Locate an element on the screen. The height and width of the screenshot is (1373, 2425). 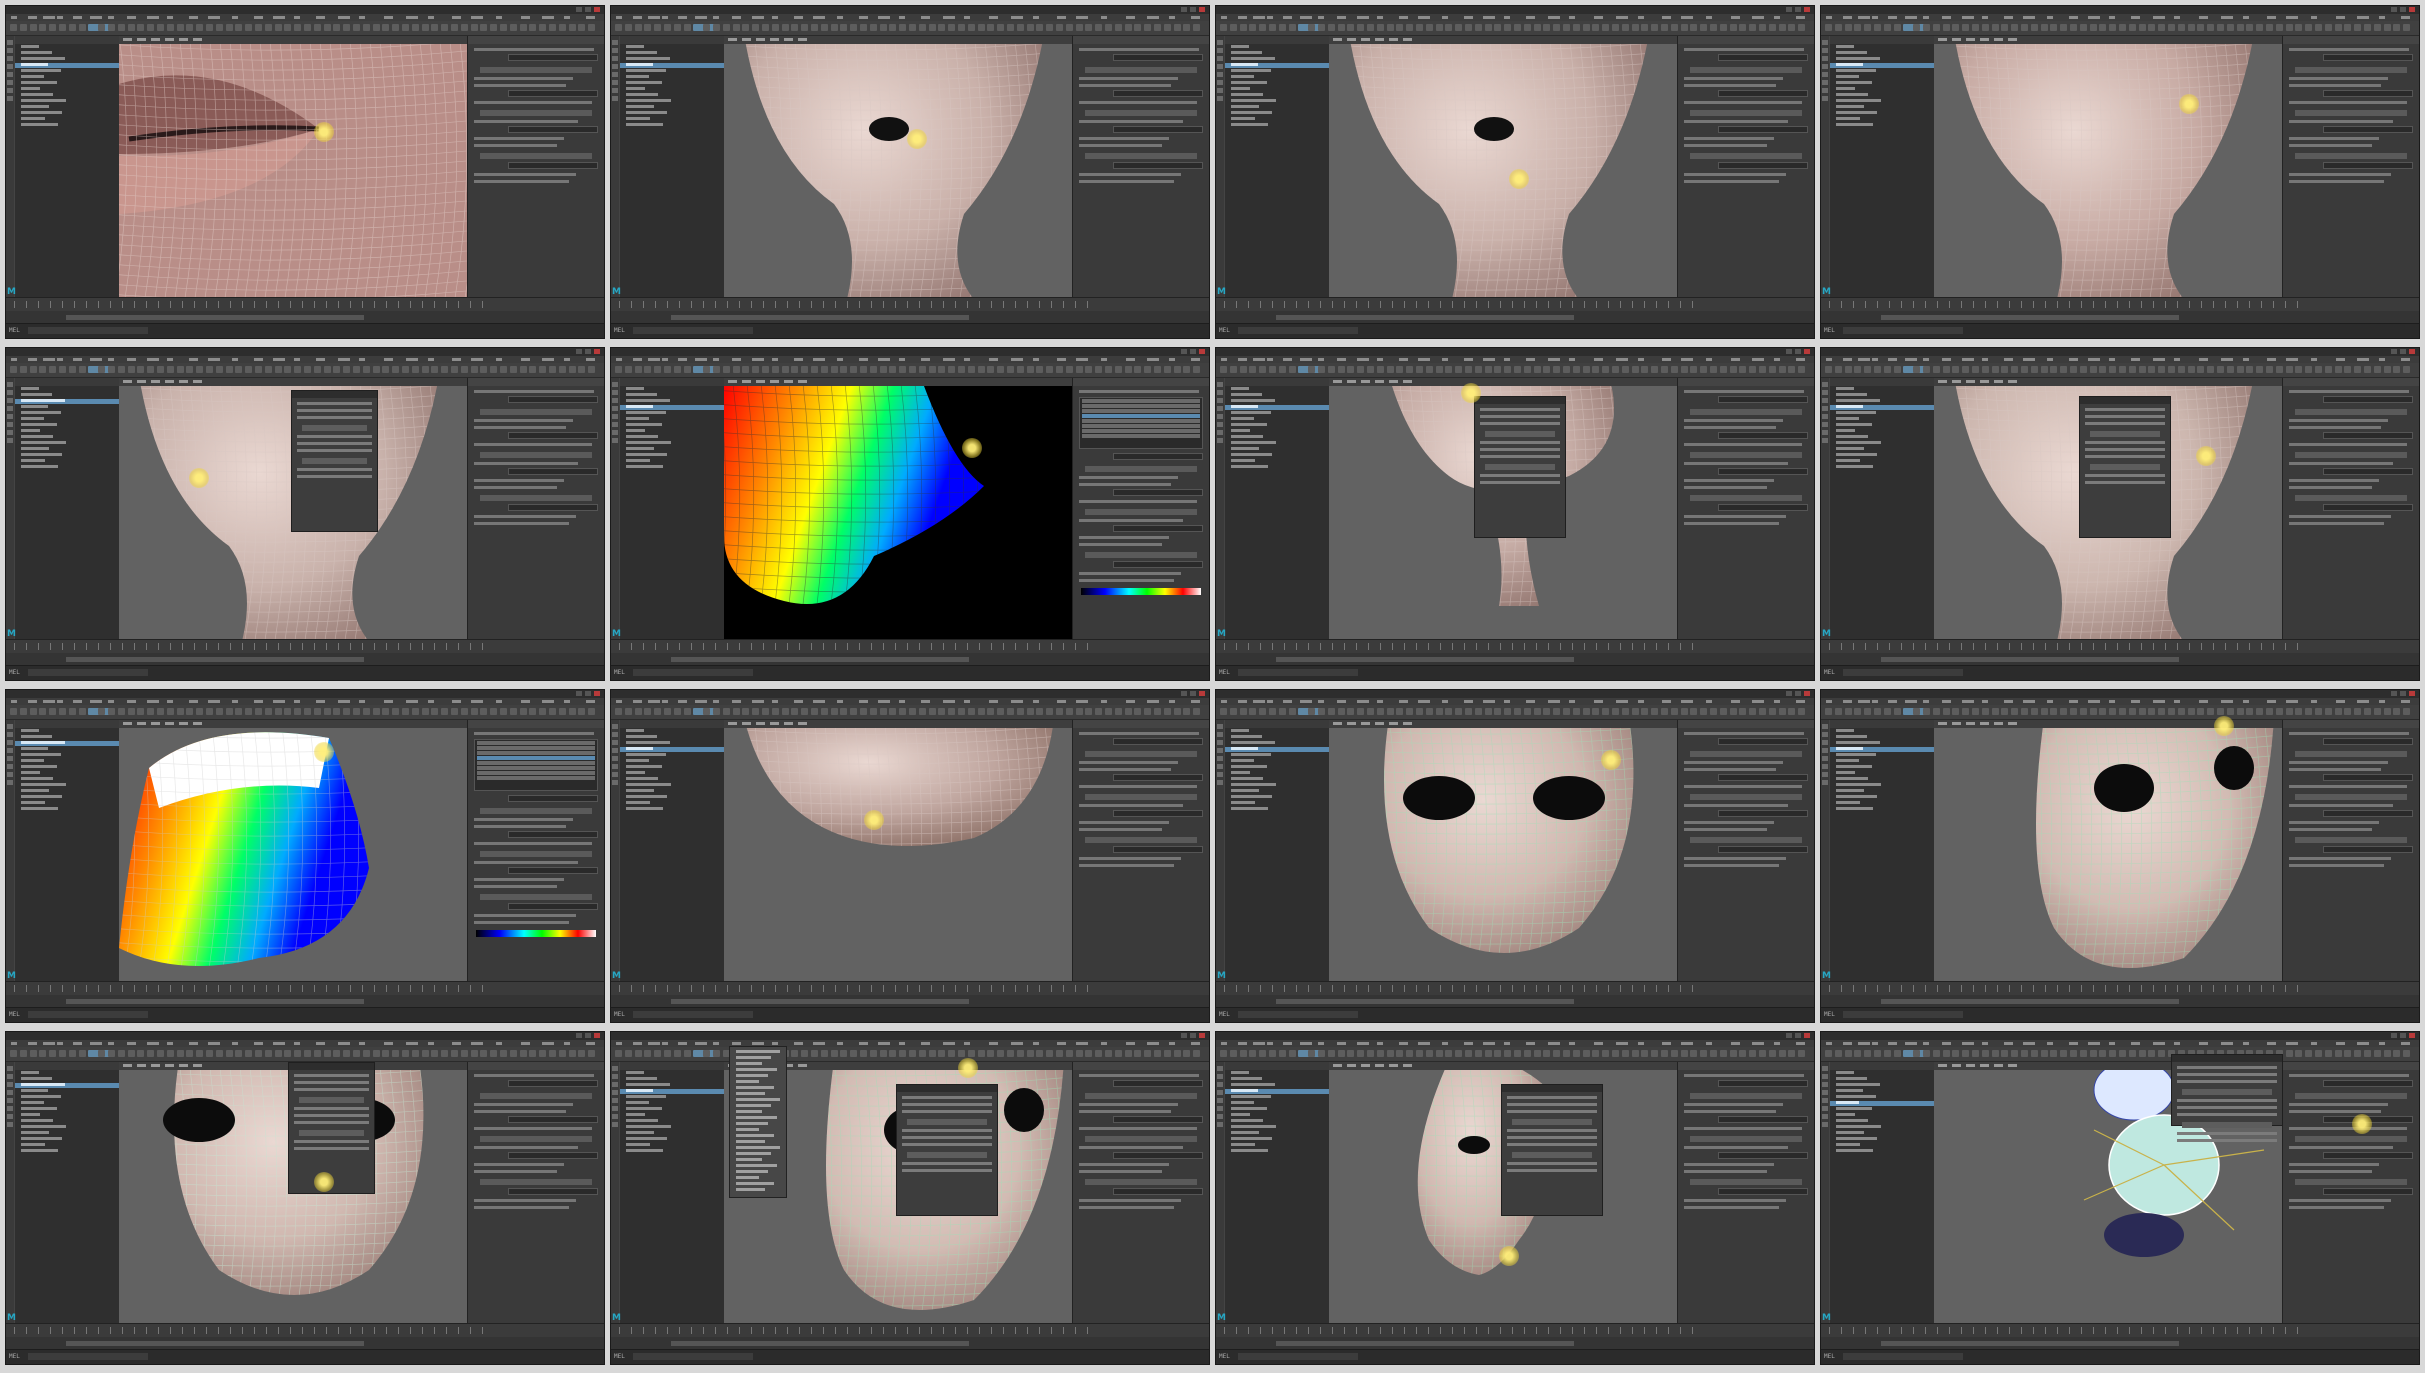
dialog-button is located at coordinates (1552, 1122).